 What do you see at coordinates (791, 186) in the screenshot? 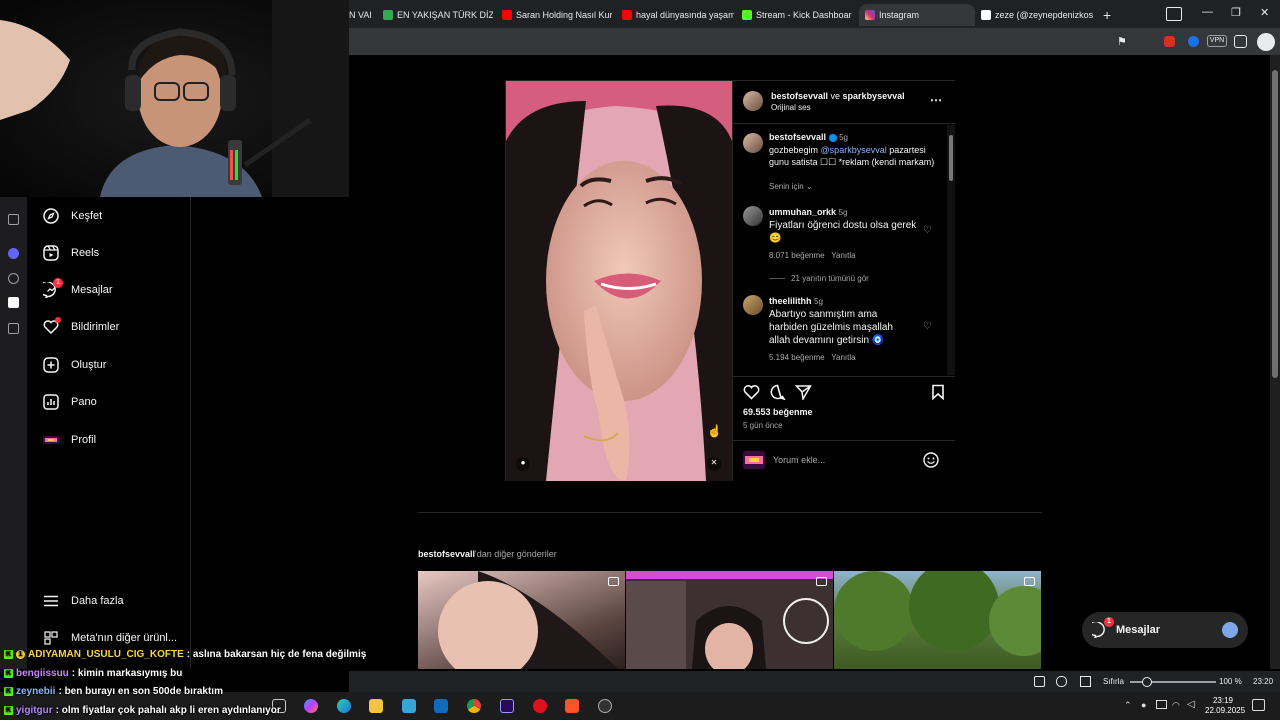
I see `for-you-toggle: Senin için ⌄` at bounding box center [791, 186].